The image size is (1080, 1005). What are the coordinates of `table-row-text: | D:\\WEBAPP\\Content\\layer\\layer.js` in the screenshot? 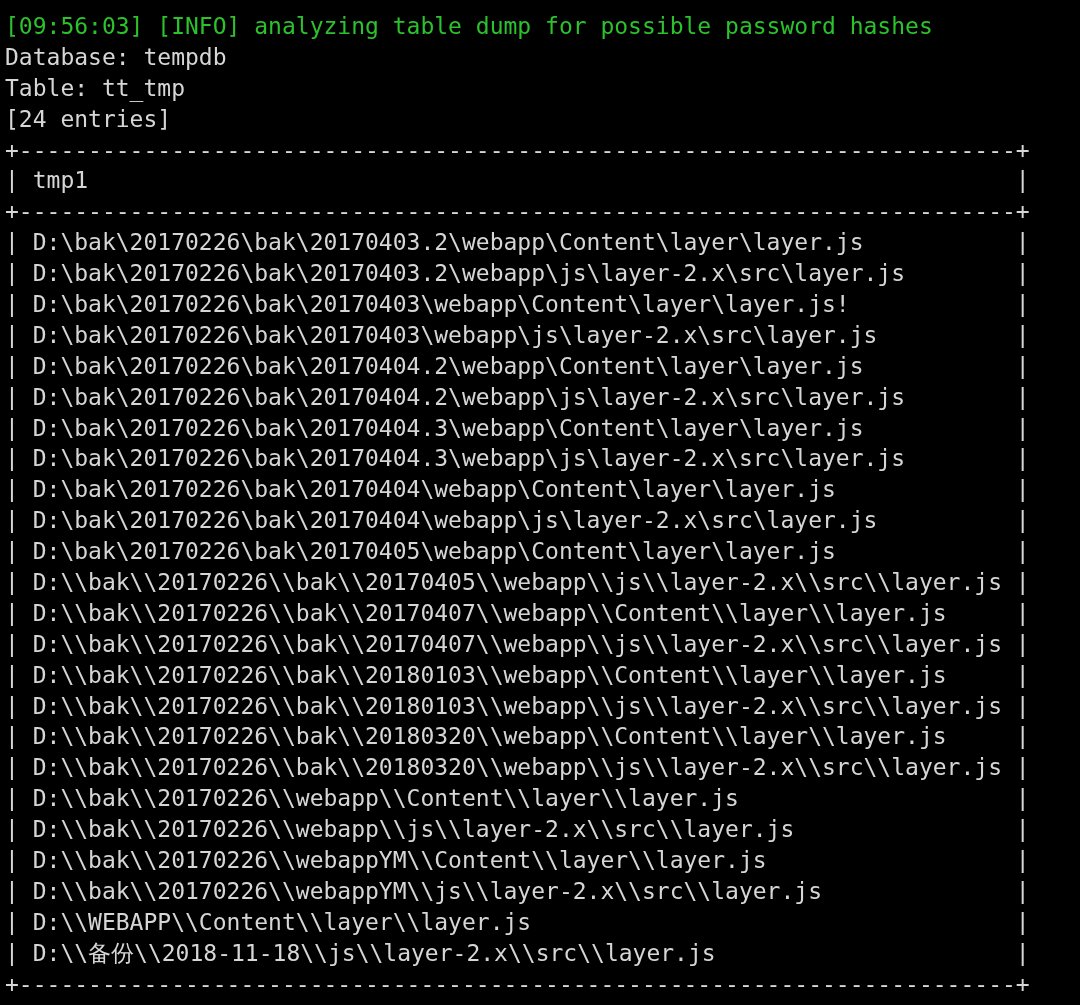 It's located at (269, 922).